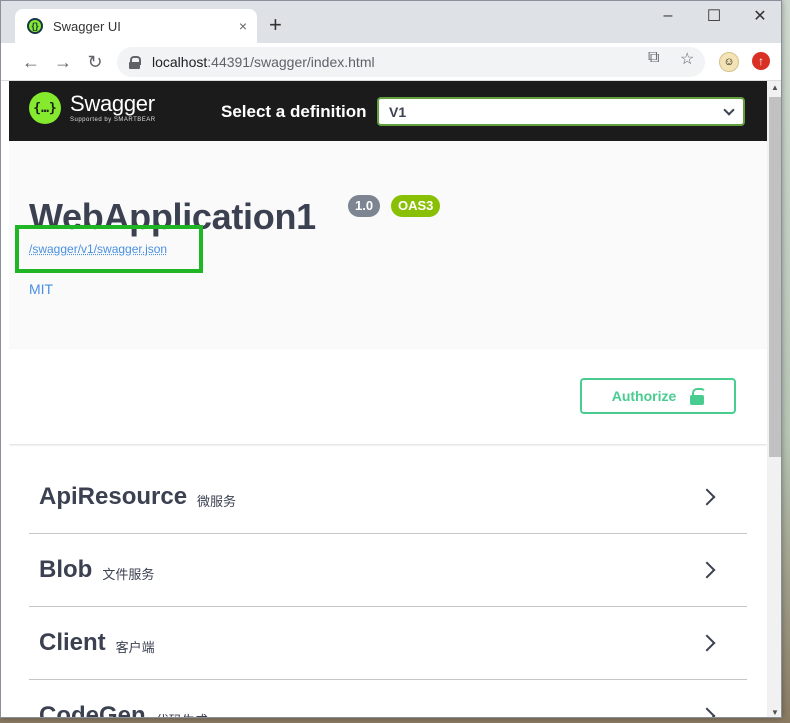 The height and width of the screenshot is (723, 790). What do you see at coordinates (729, 62) in the screenshot?
I see `profile-avatar: ☺` at bounding box center [729, 62].